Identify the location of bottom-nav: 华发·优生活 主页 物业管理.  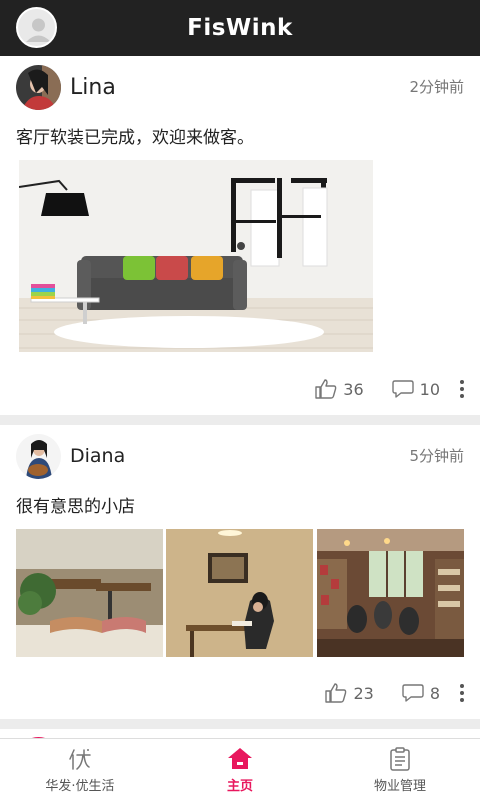
(240, 769).